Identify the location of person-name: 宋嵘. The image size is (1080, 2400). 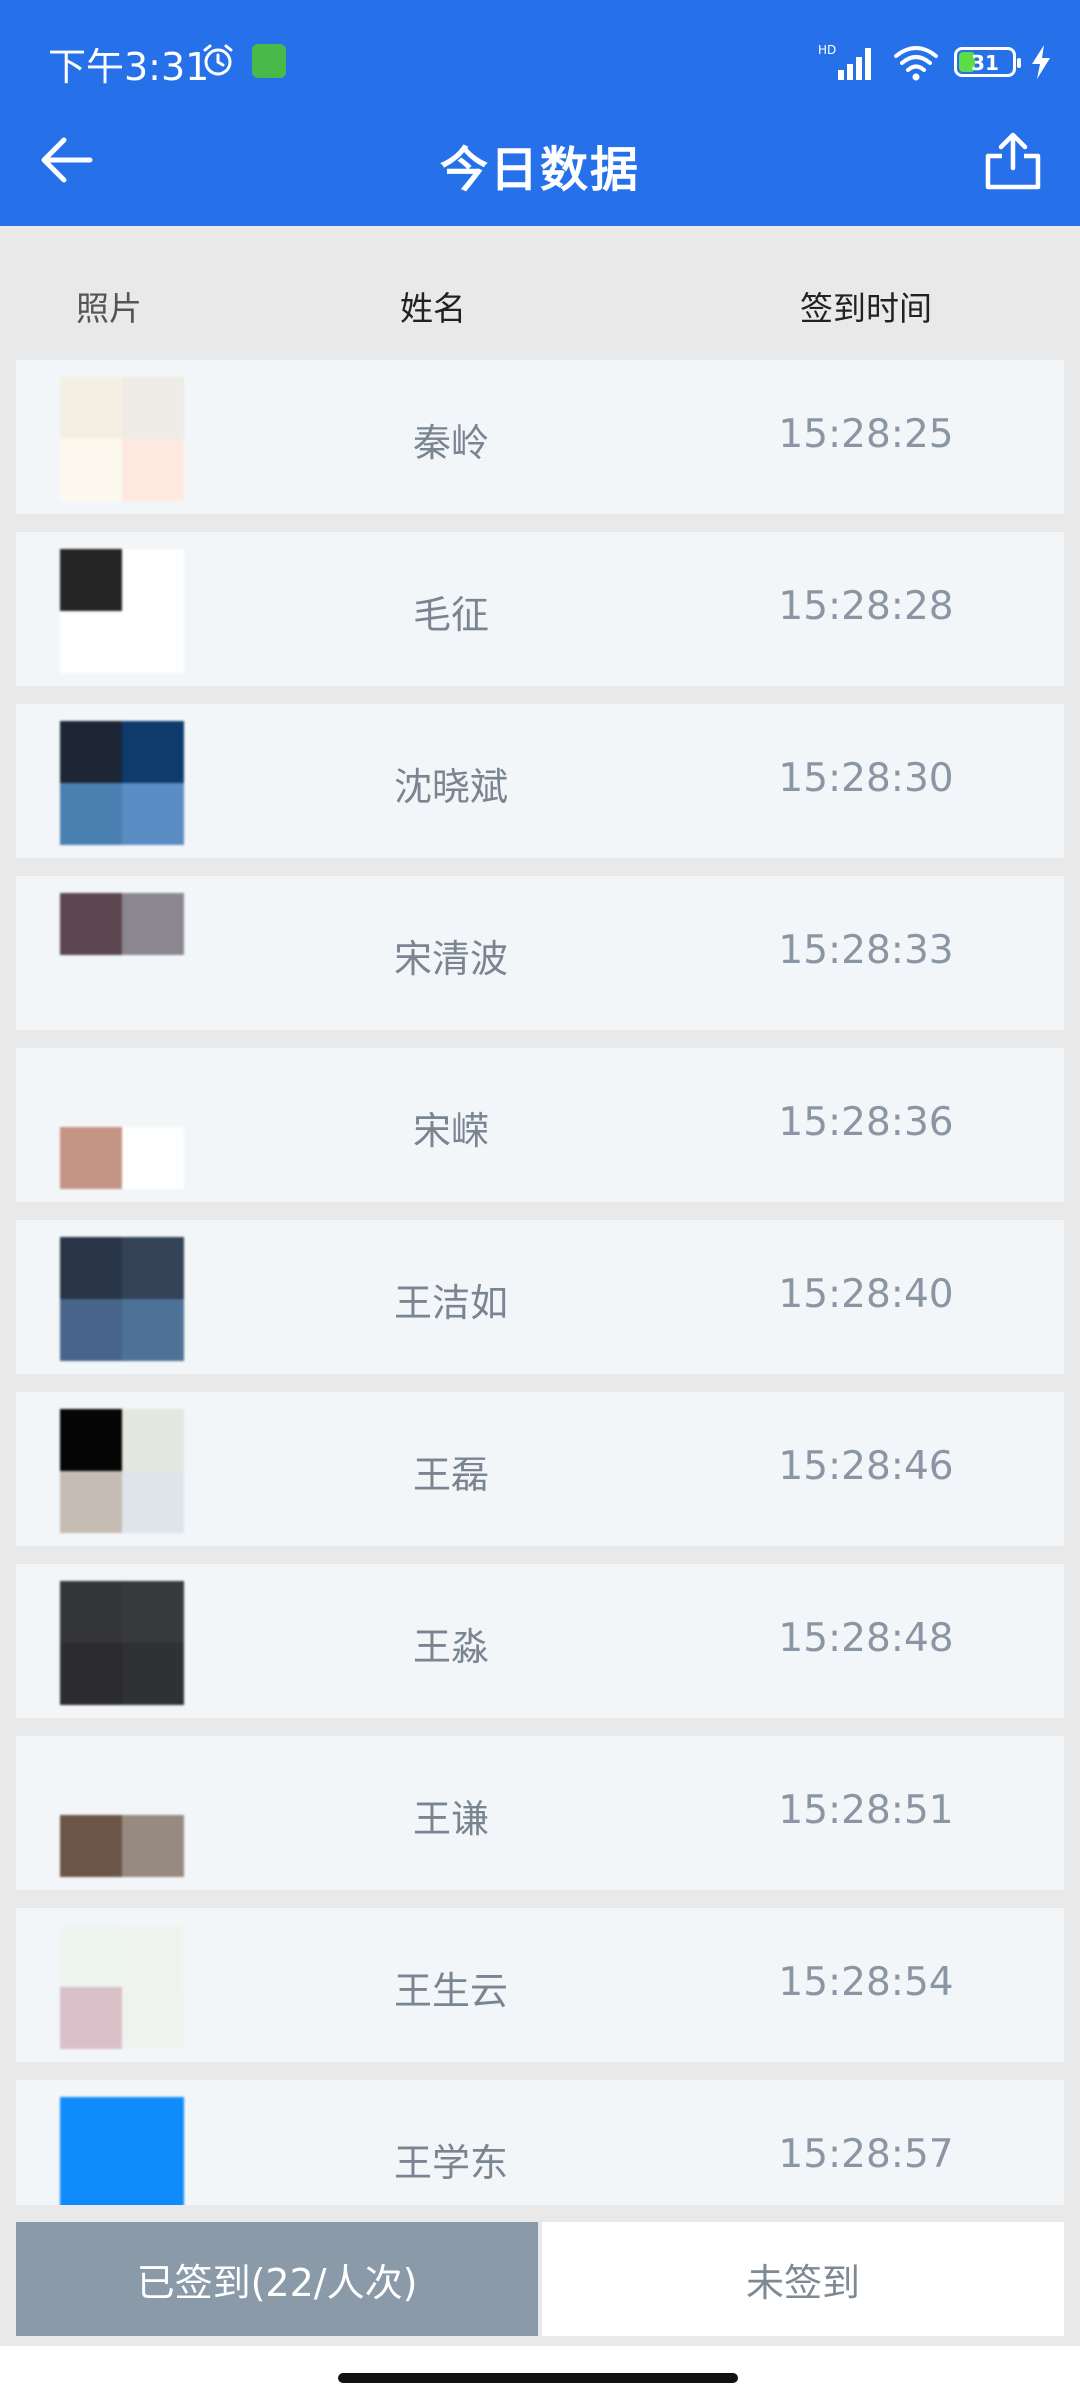
(450, 1131).